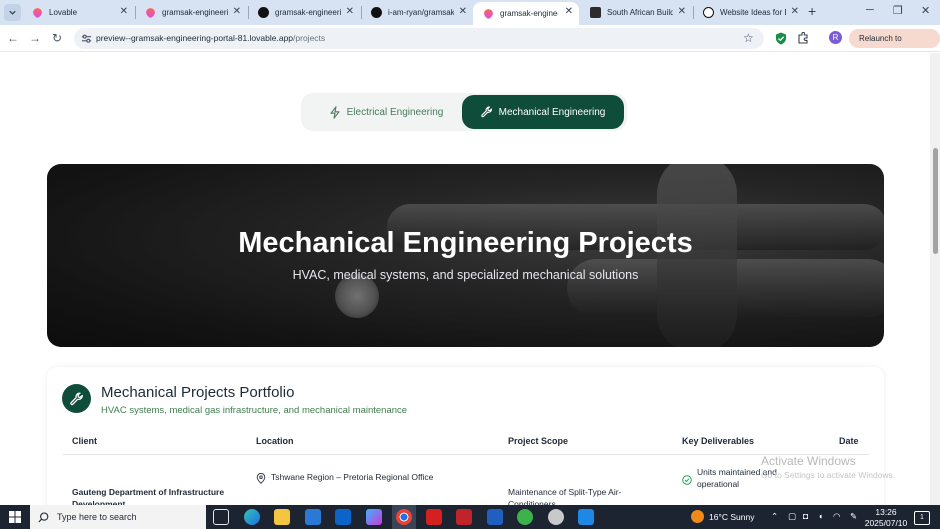 The height and width of the screenshot is (529, 940). What do you see at coordinates (12, 12) in the screenshot?
I see `tab-search-button` at bounding box center [12, 12].